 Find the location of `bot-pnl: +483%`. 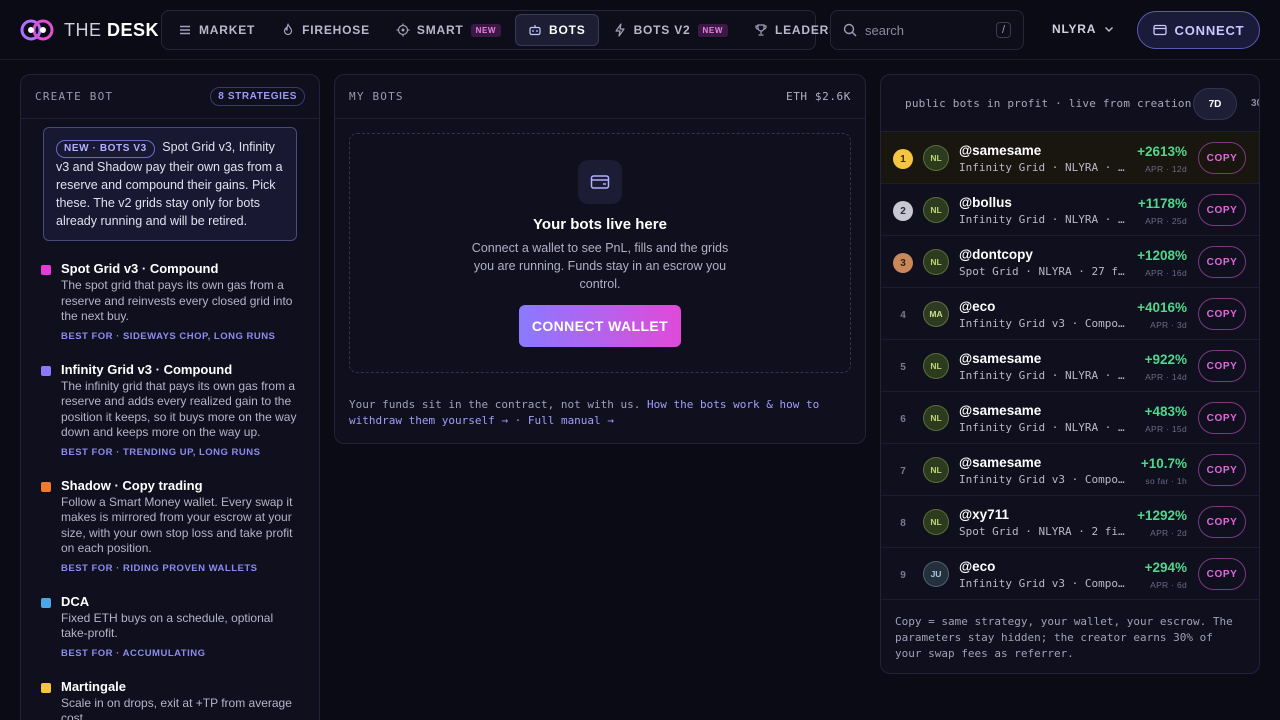

bot-pnl: +483% is located at coordinates (1165, 411).